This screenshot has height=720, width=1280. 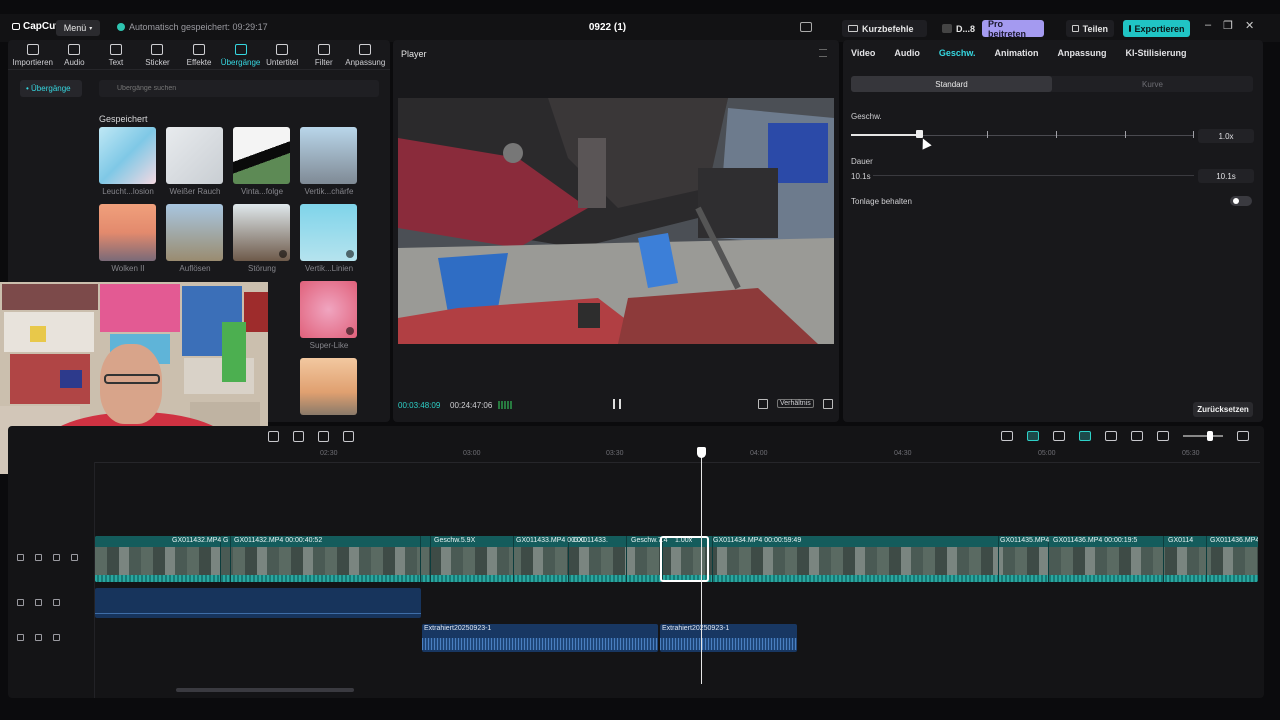 What do you see at coordinates (258, 603) in the screenshot?
I see `audio-clip` at bounding box center [258, 603].